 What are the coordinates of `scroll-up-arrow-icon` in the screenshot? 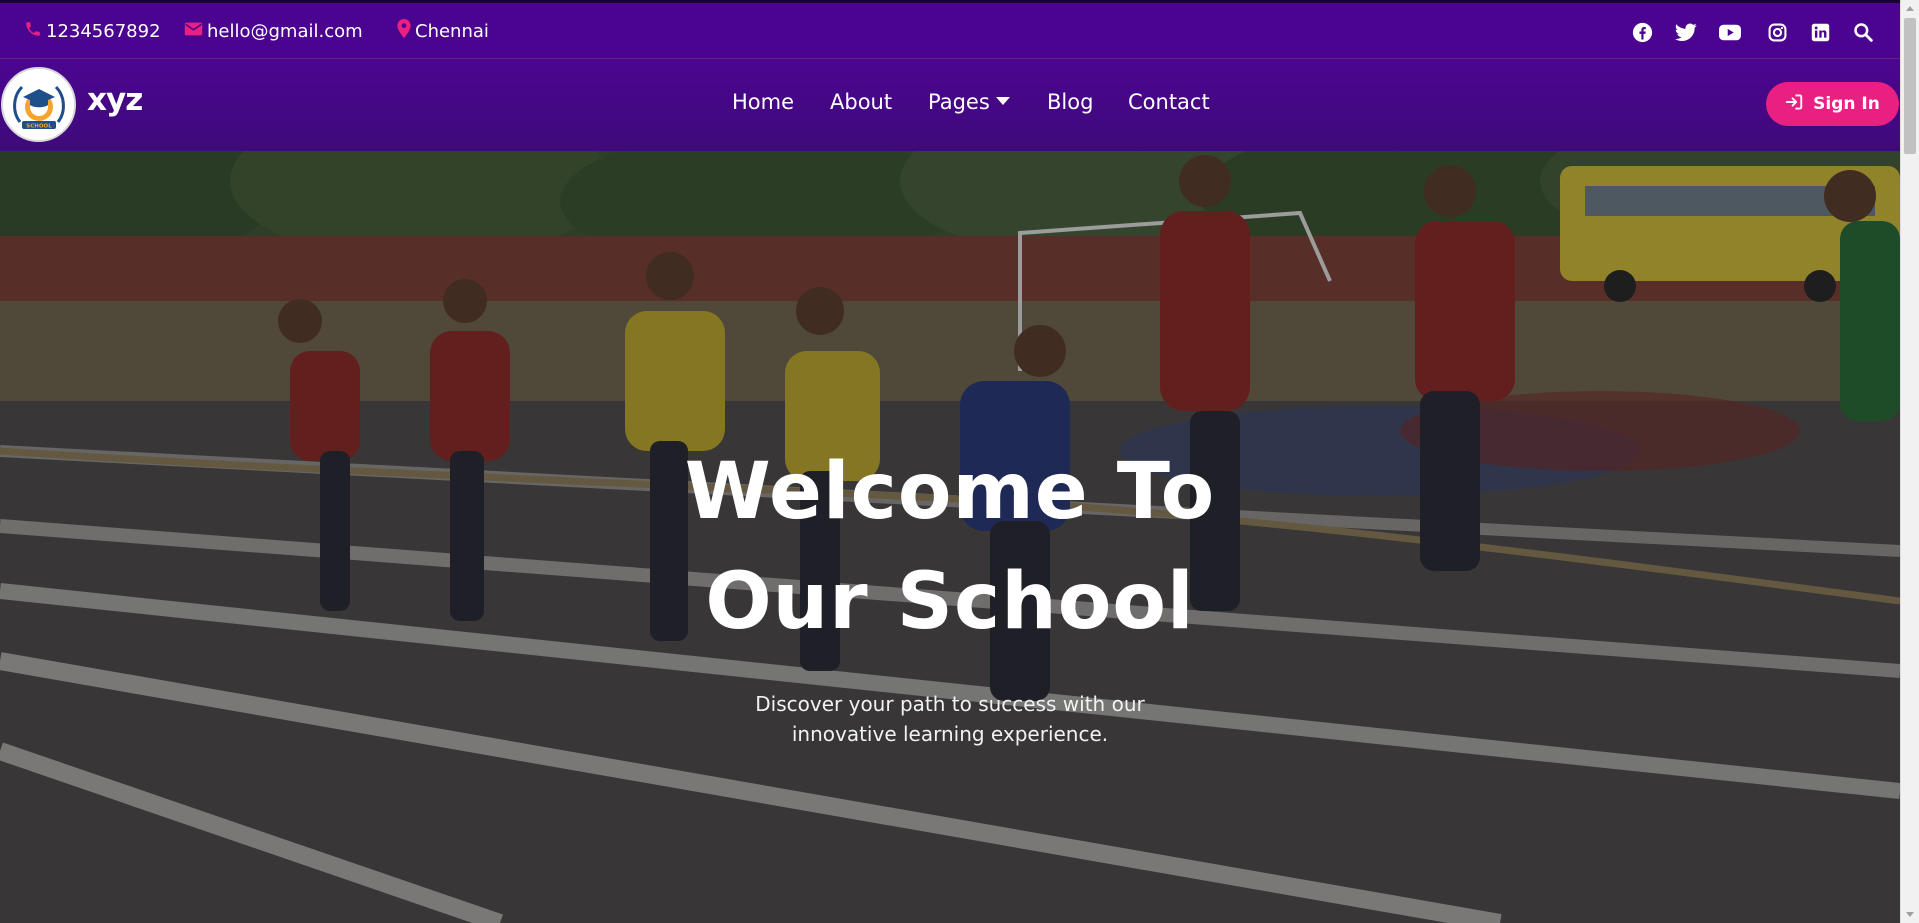 It's located at (1910, 8).